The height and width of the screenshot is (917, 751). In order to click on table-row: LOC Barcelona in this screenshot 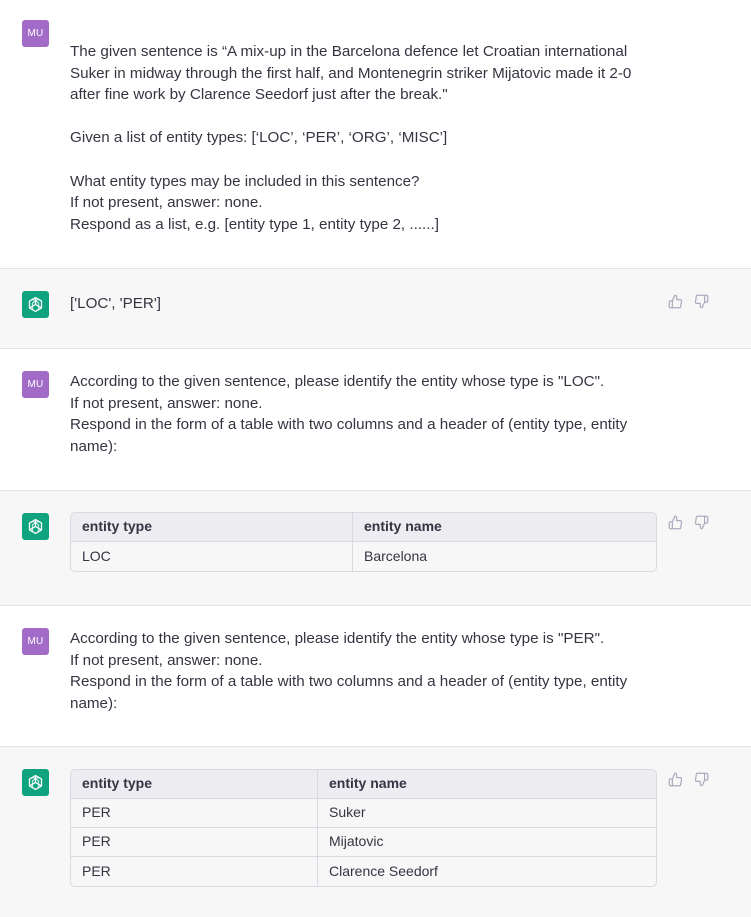, I will do `click(363, 556)`.